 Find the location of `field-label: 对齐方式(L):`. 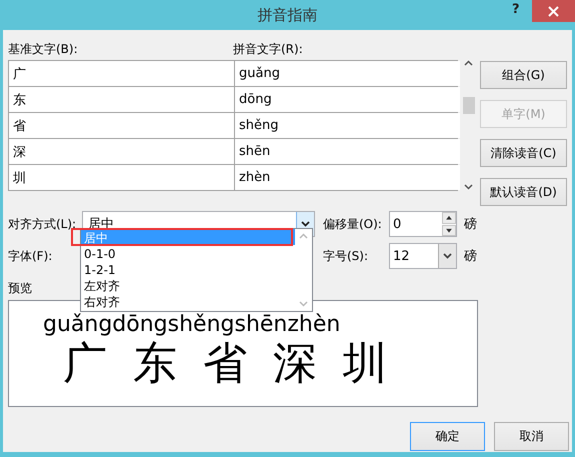

field-label: 对齐方式(L): is located at coordinates (43, 224).